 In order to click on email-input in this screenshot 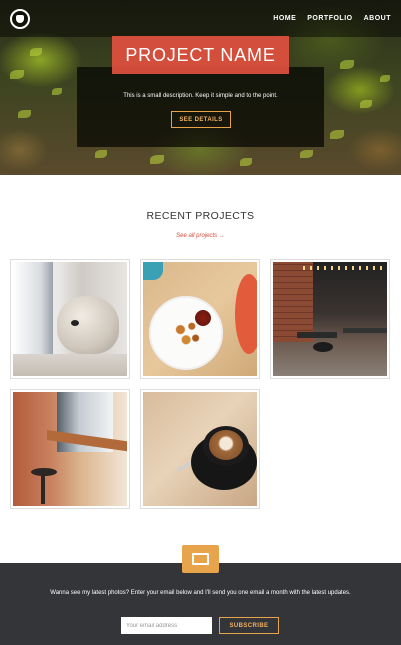, I will do `click(166, 625)`.